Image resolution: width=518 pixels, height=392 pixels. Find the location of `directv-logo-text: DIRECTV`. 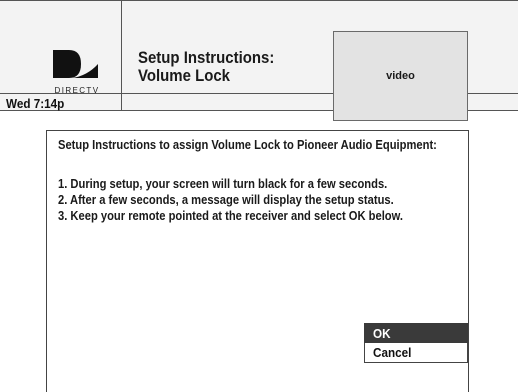

directv-logo-text: DIRECTV is located at coordinates (77, 90).